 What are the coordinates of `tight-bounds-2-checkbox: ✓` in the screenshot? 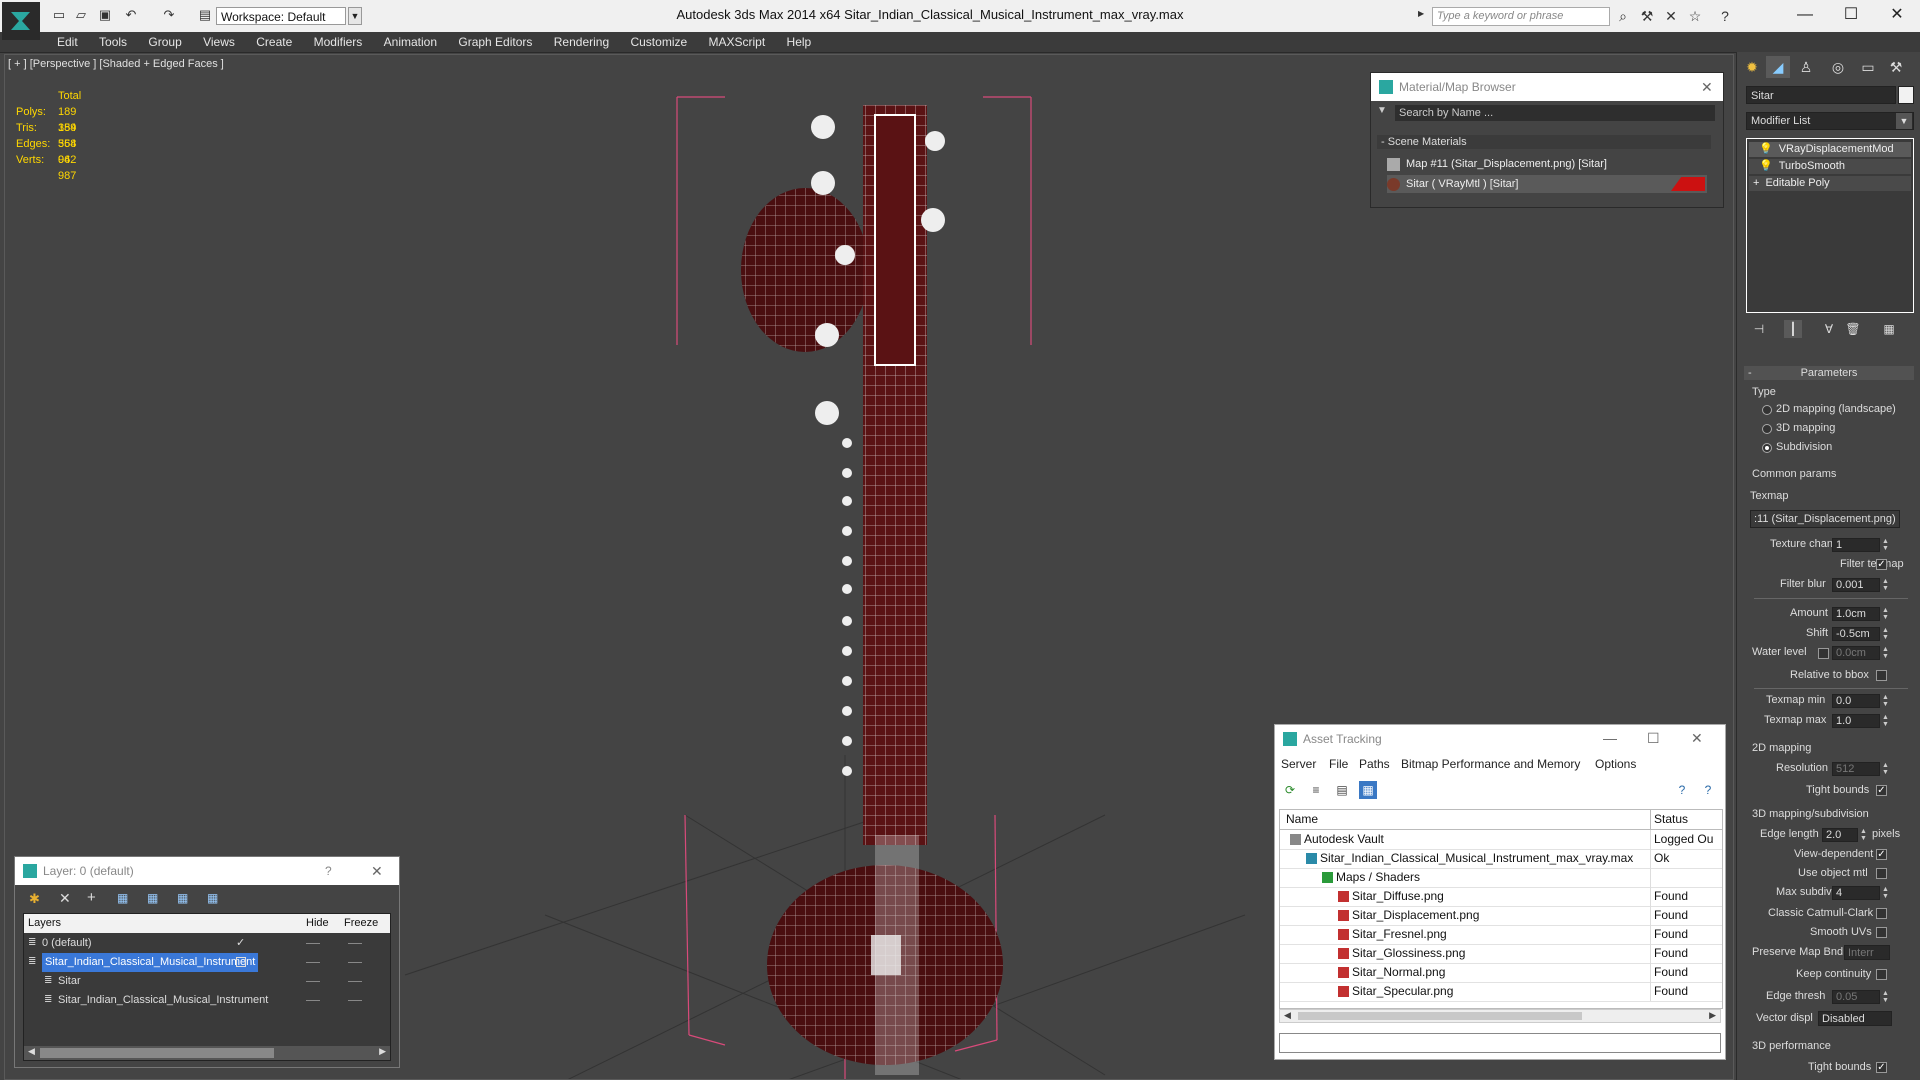 It's located at (1881, 1067).